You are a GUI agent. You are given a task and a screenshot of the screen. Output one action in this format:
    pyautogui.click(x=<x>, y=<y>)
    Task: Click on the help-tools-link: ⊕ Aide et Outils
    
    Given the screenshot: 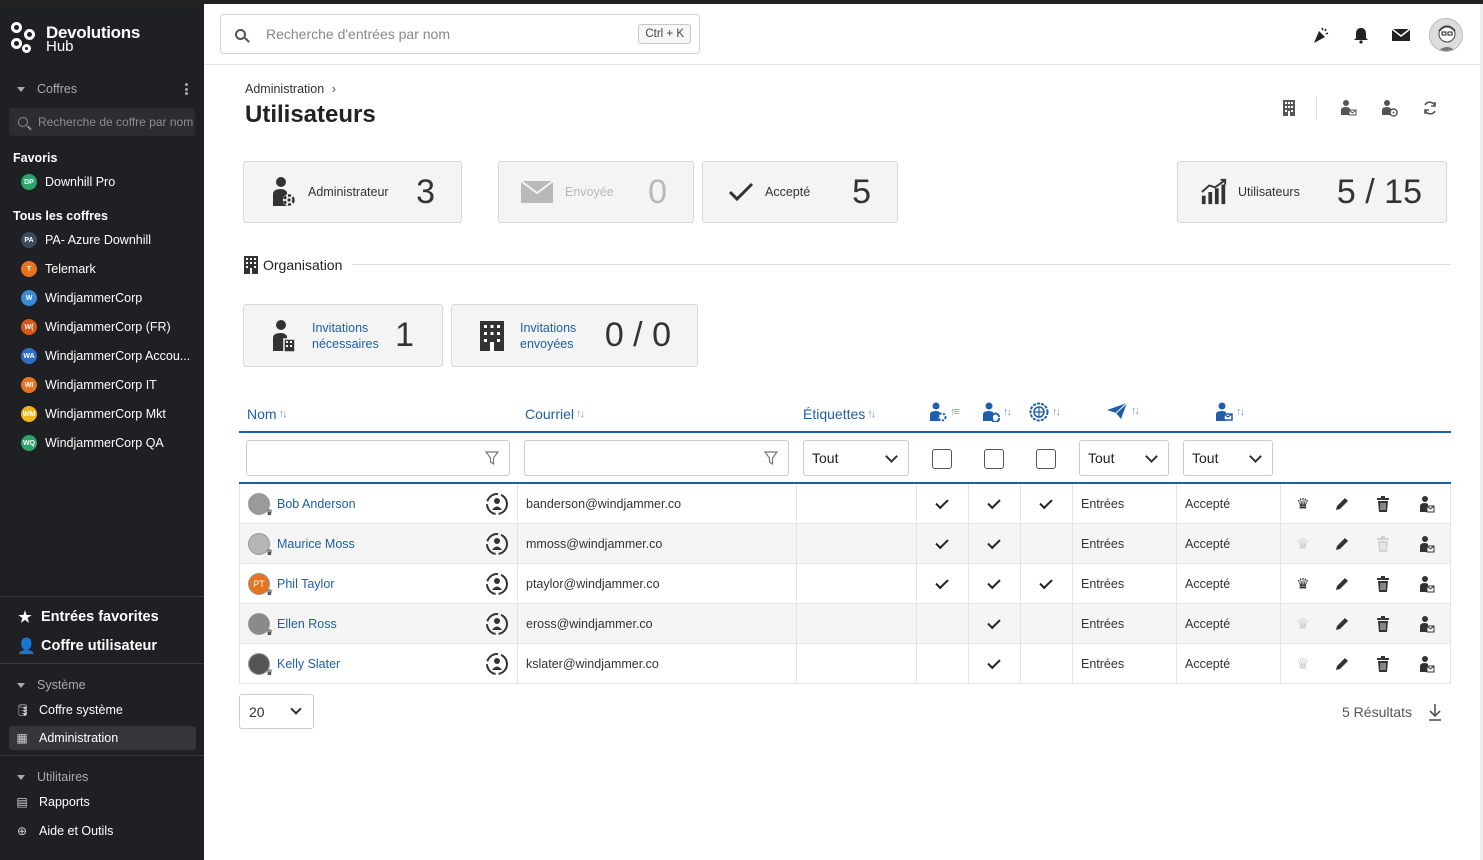 What is the action you would take?
    pyautogui.click(x=102, y=831)
    